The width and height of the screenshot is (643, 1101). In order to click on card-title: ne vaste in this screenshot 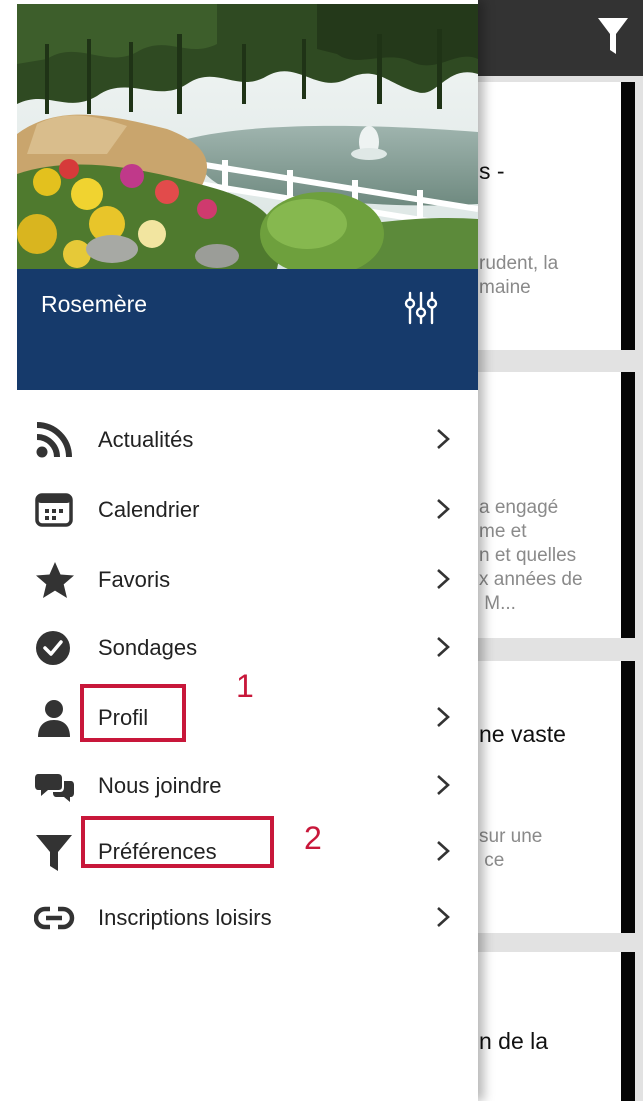, I will do `click(522, 734)`.